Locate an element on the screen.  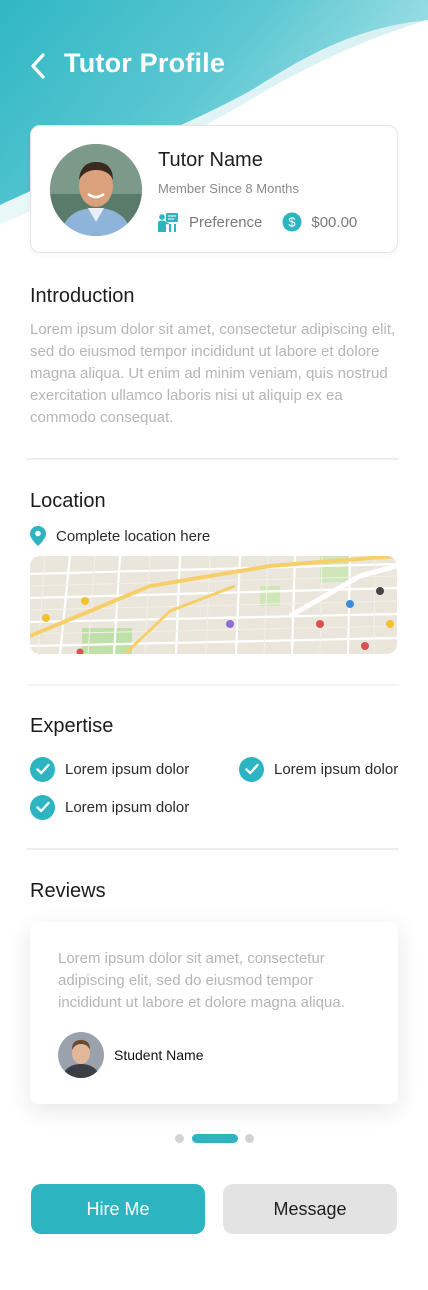
location-row: Complete location here is located at coordinates (120, 536).